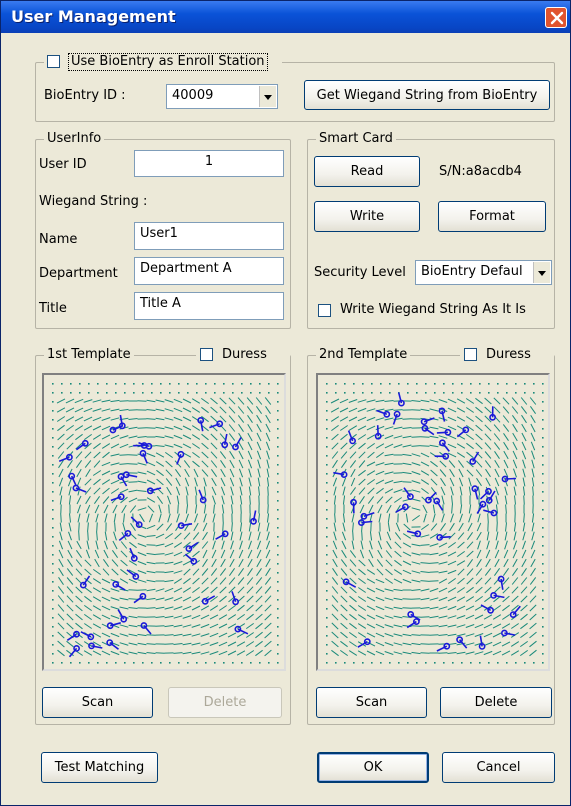 This screenshot has width=571, height=806. I want to click on template1-duress-label: Duress, so click(244, 354).